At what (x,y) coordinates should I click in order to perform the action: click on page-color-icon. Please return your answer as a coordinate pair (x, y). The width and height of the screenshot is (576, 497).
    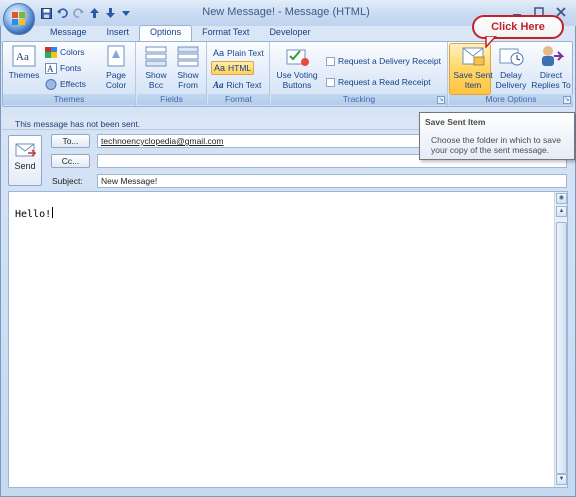
    Looking at the image, I should click on (116, 56).